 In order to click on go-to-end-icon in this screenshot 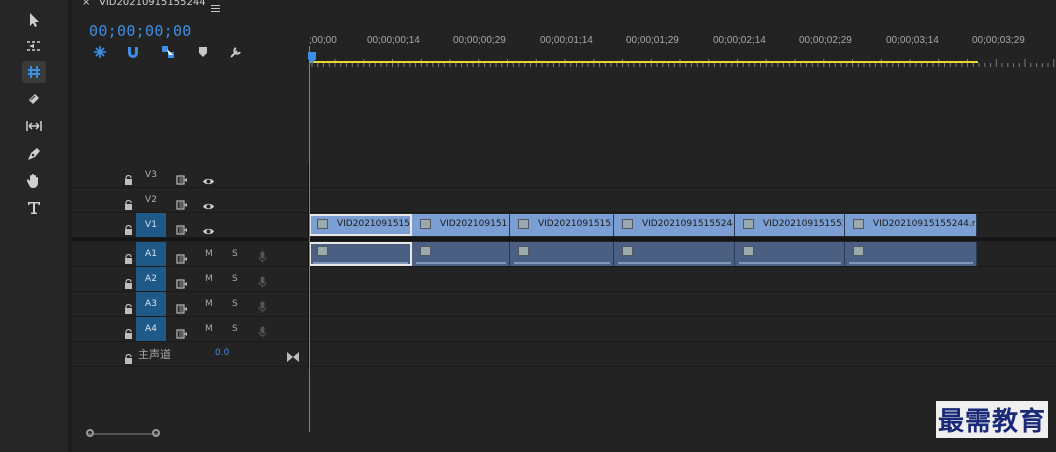, I will do `click(293, 356)`.